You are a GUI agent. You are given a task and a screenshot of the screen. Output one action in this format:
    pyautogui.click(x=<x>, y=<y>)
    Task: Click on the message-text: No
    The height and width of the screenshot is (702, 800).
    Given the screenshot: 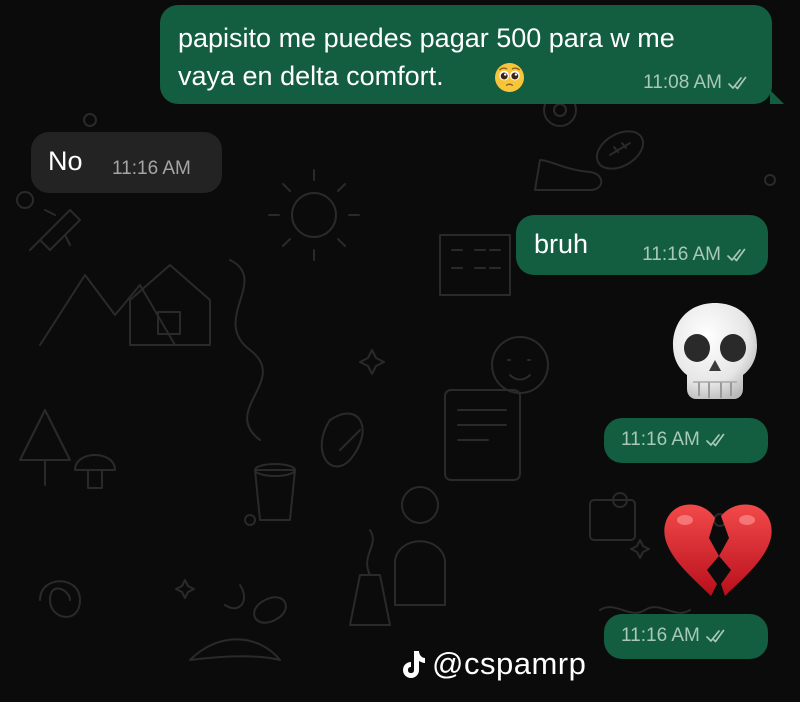 What is the action you would take?
    pyautogui.click(x=65, y=161)
    